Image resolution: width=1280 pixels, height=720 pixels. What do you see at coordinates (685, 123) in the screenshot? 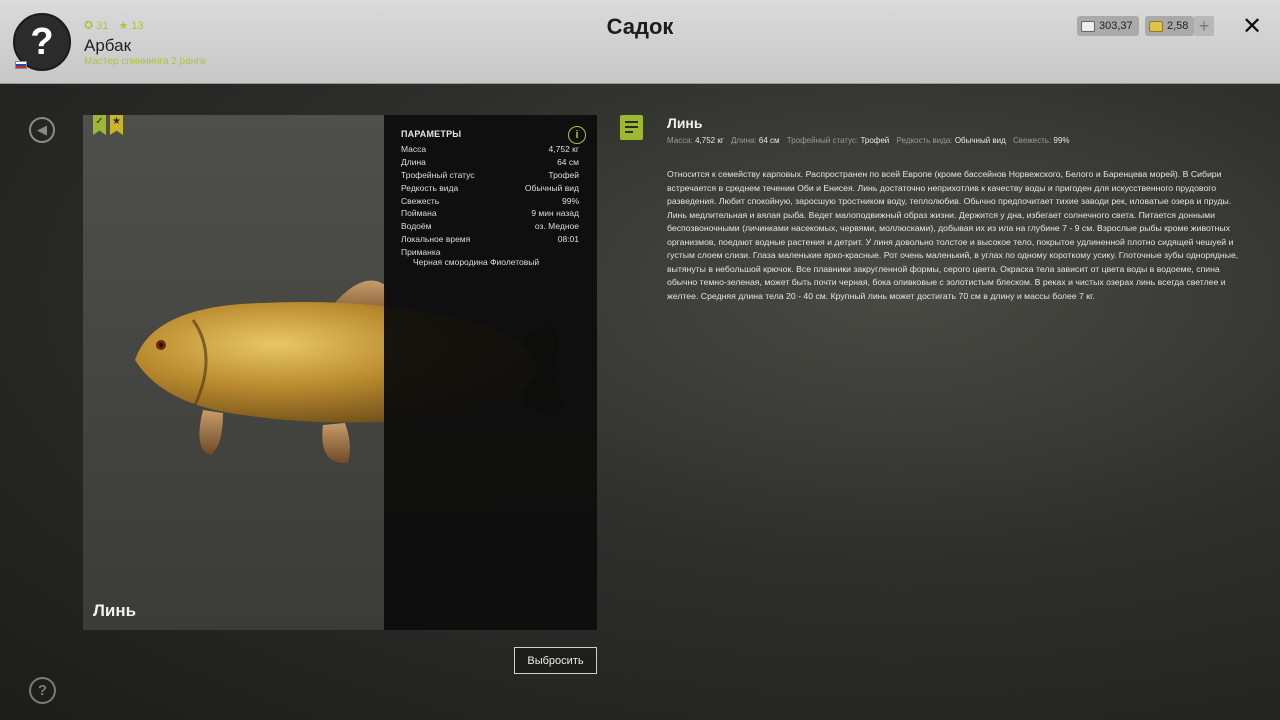
I see `description-title: Линь` at bounding box center [685, 123].